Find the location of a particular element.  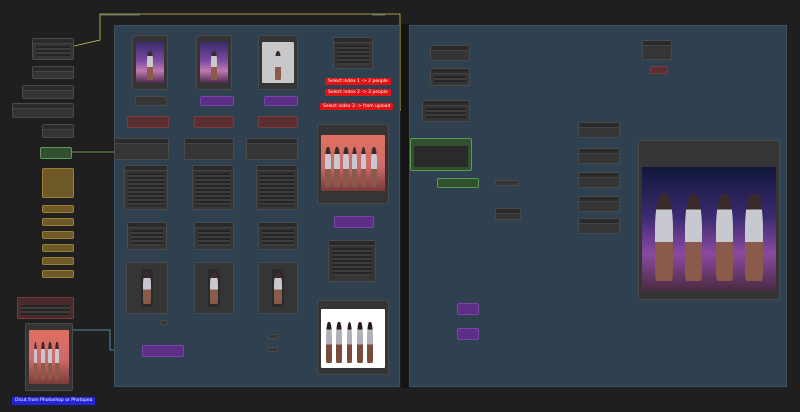

node-character-3-settings is located at coordinates (277, 187).